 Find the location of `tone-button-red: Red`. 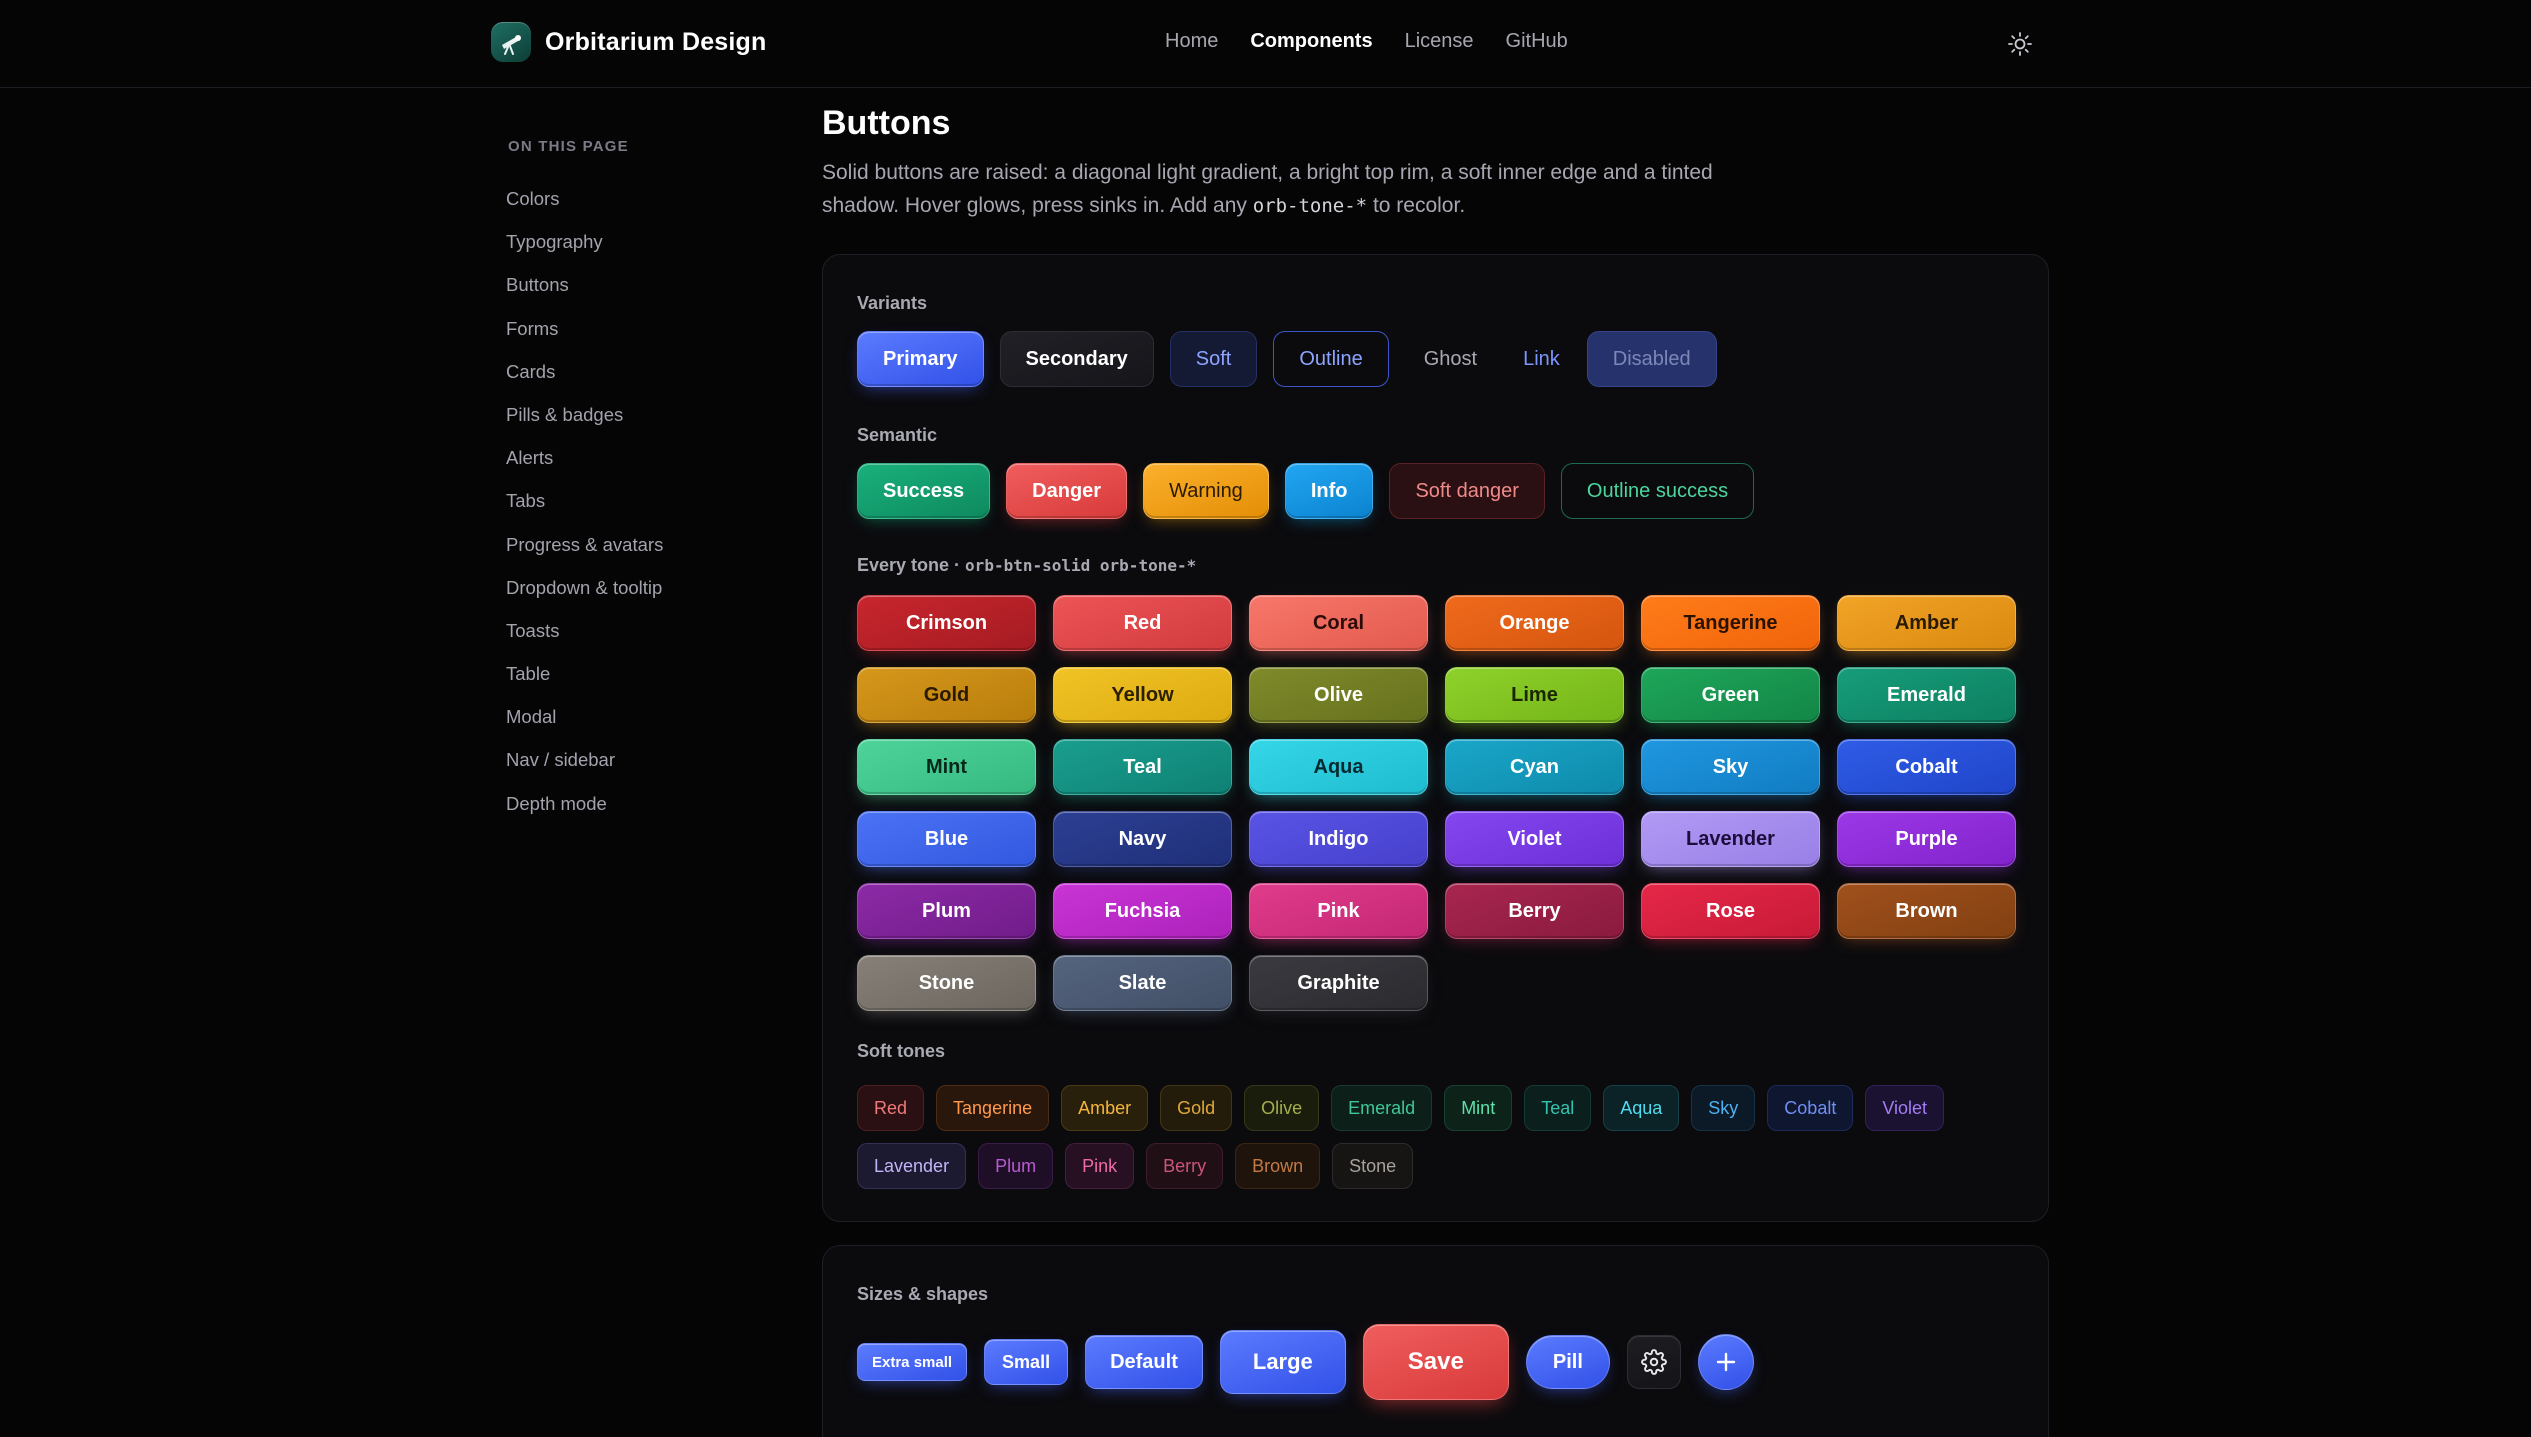

tone-button-red: Red is located at coordinates (1142, 623).